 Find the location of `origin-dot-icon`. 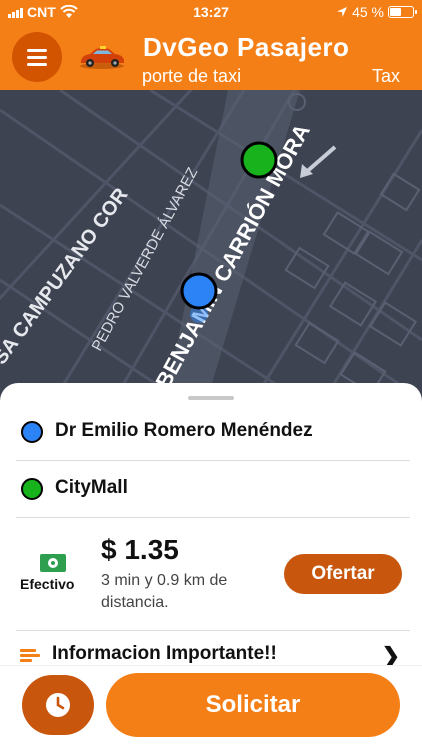

origin-dot-icon is located at coordinates (32, 432).